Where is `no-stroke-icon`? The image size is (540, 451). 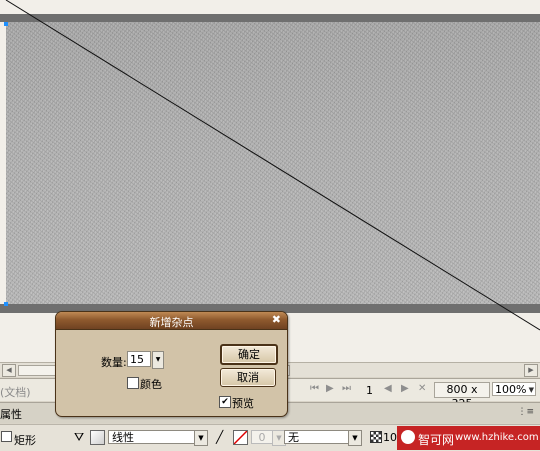 no-stroke-icon is located at coordinates (240, 437).